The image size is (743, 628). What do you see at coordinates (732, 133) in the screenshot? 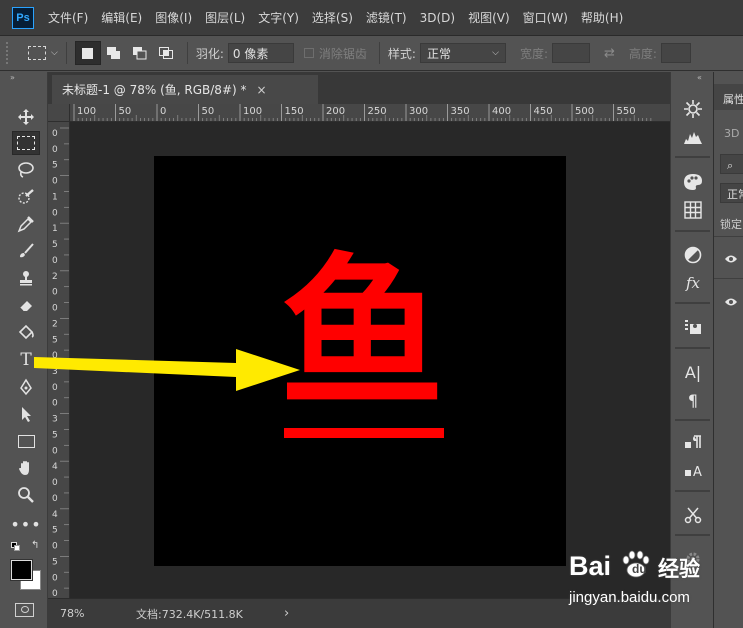
I see `properties-3d-label: 3D` at bounding box center [732, 133].